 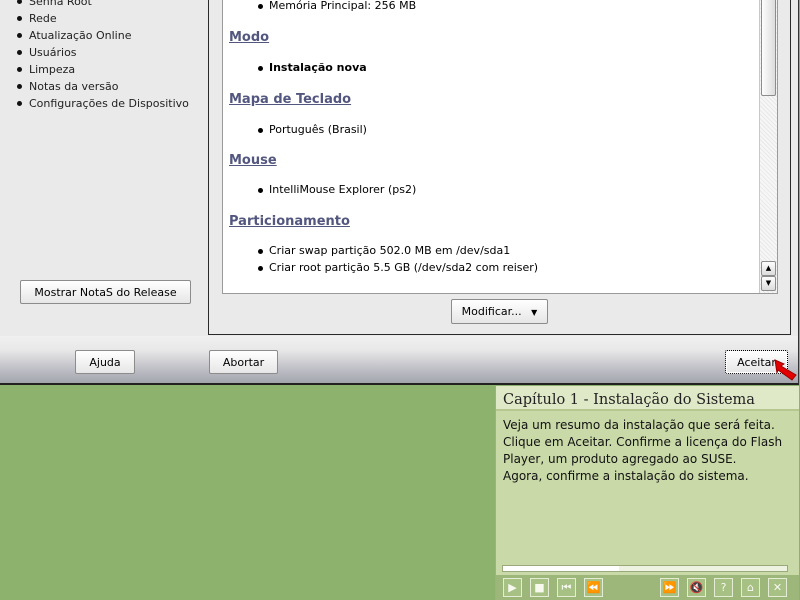 What do you see at coordinates (696, 587) in the screenshot?
I see `mute-icon: 🔇` at bounding box center [696, 587].